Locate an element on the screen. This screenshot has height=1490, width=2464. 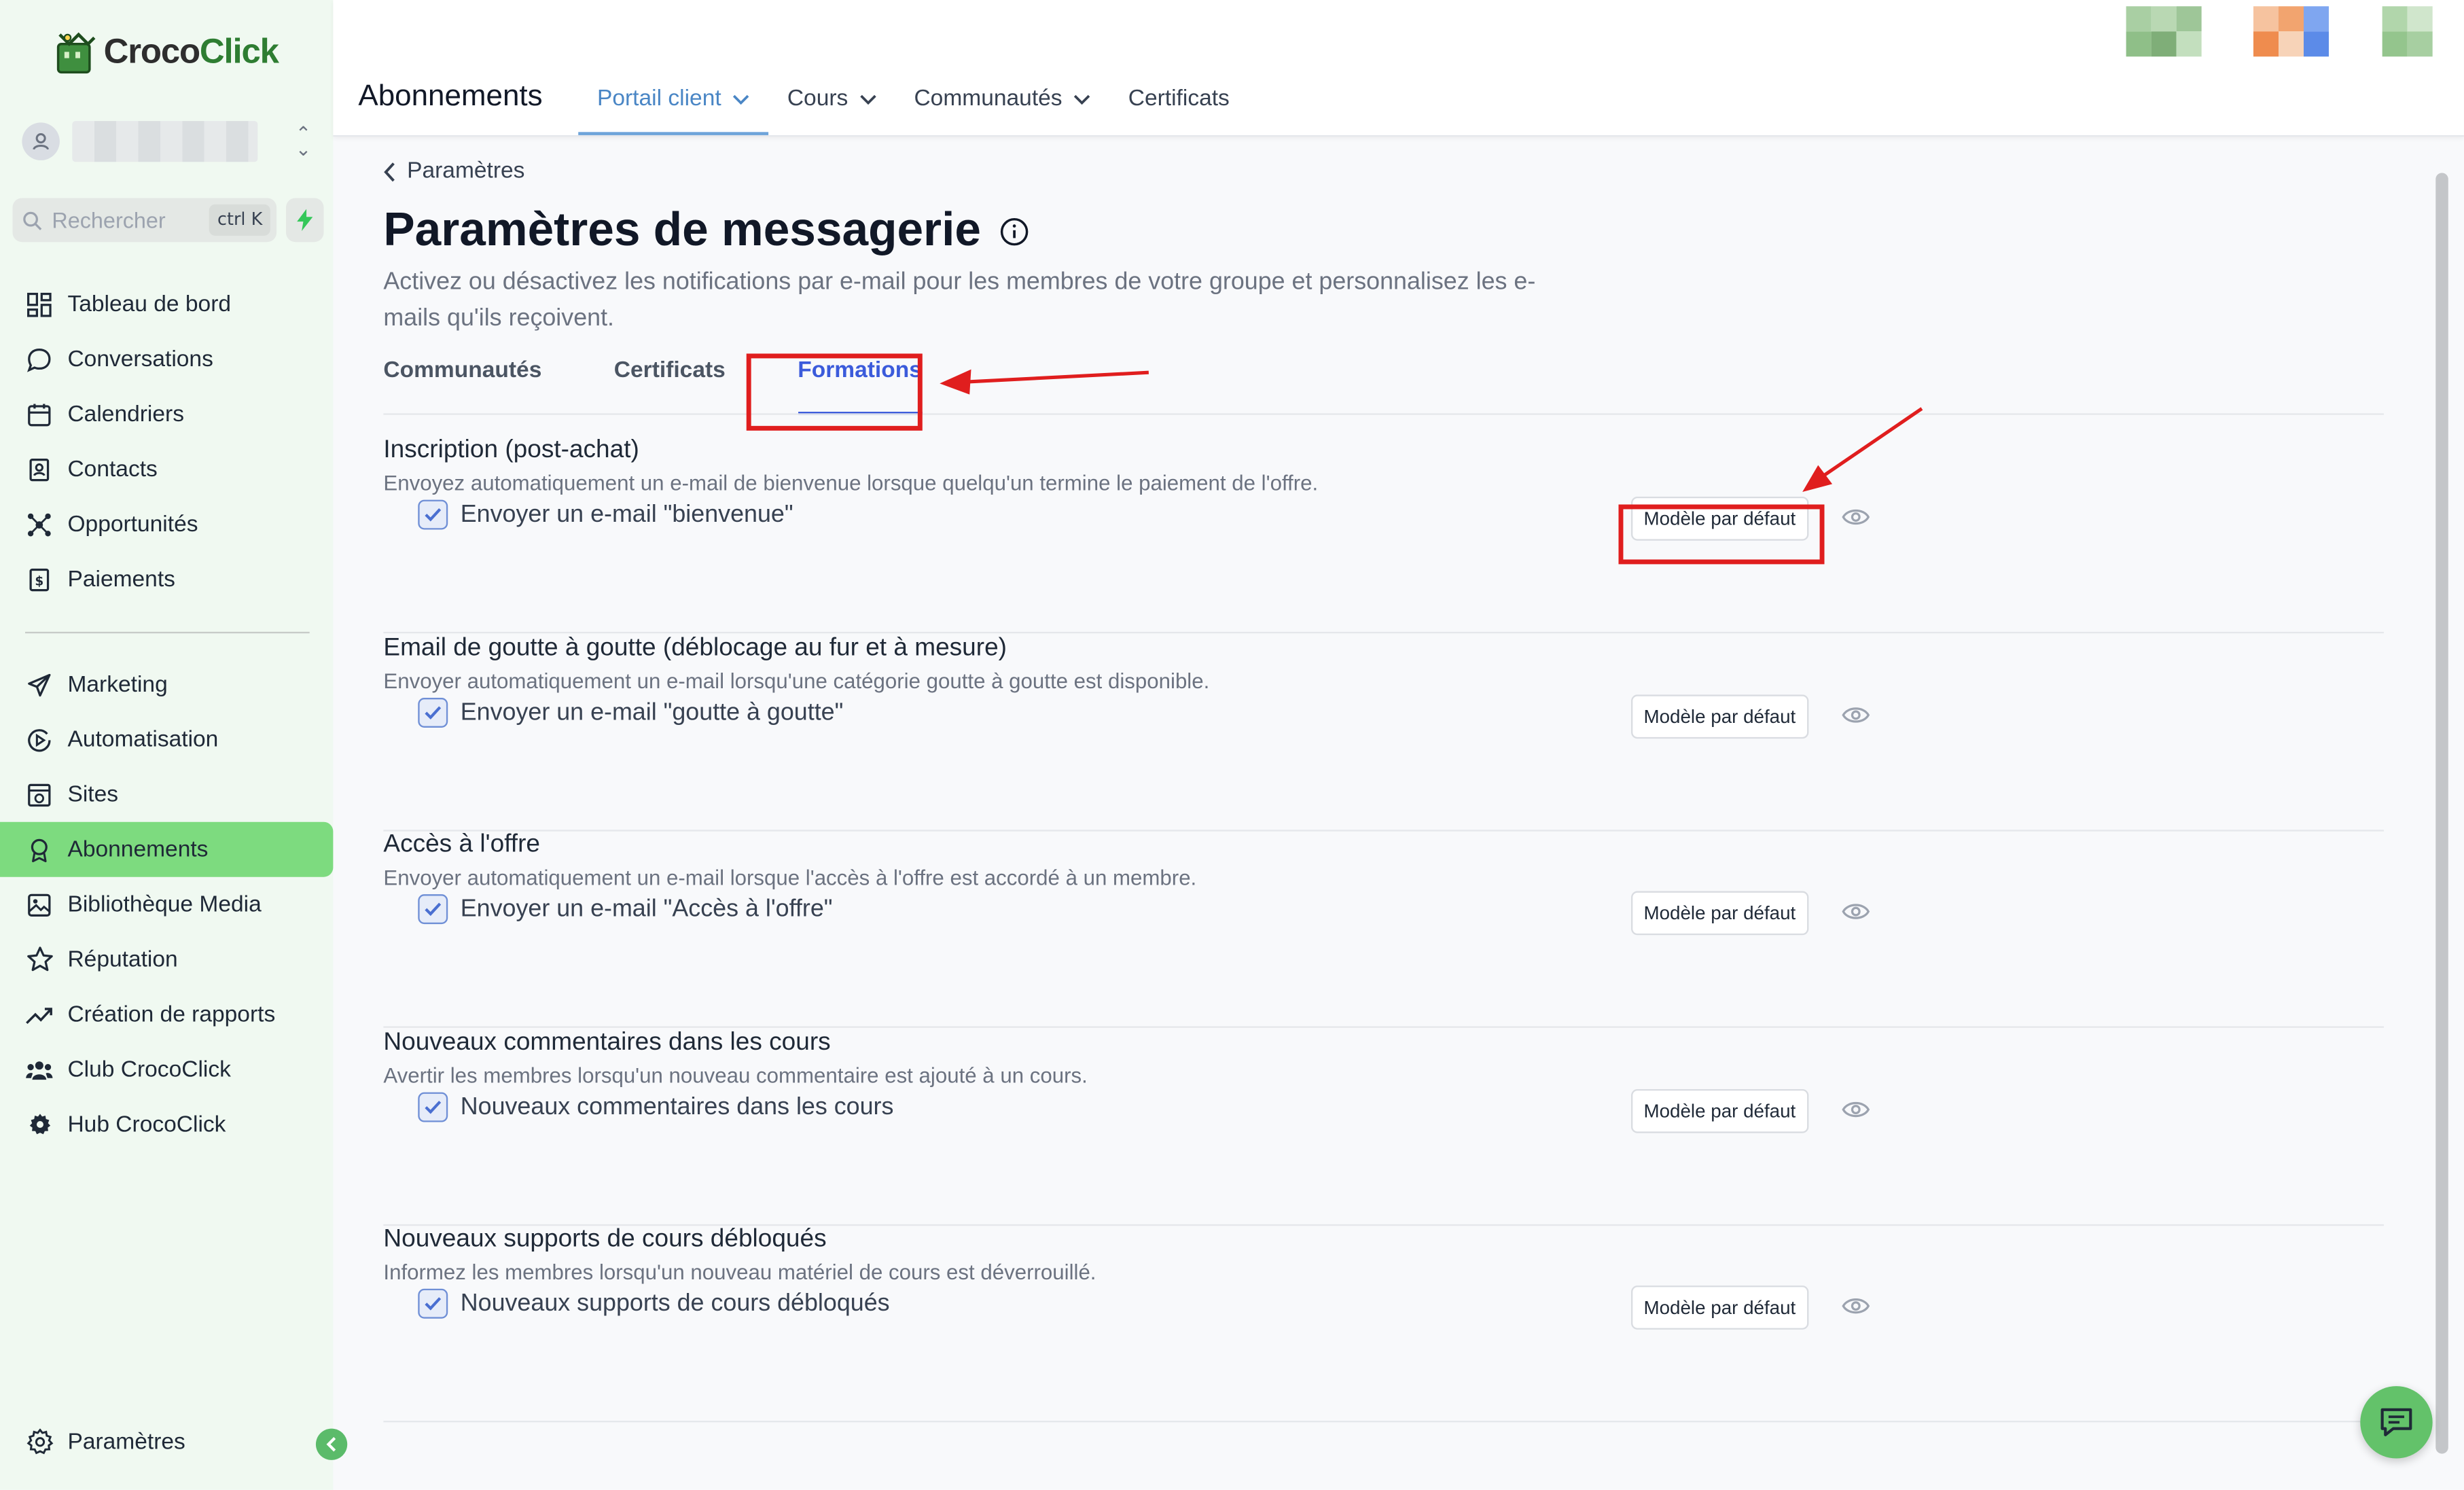
annotation-arrows is located at coordinates (1431, 431).